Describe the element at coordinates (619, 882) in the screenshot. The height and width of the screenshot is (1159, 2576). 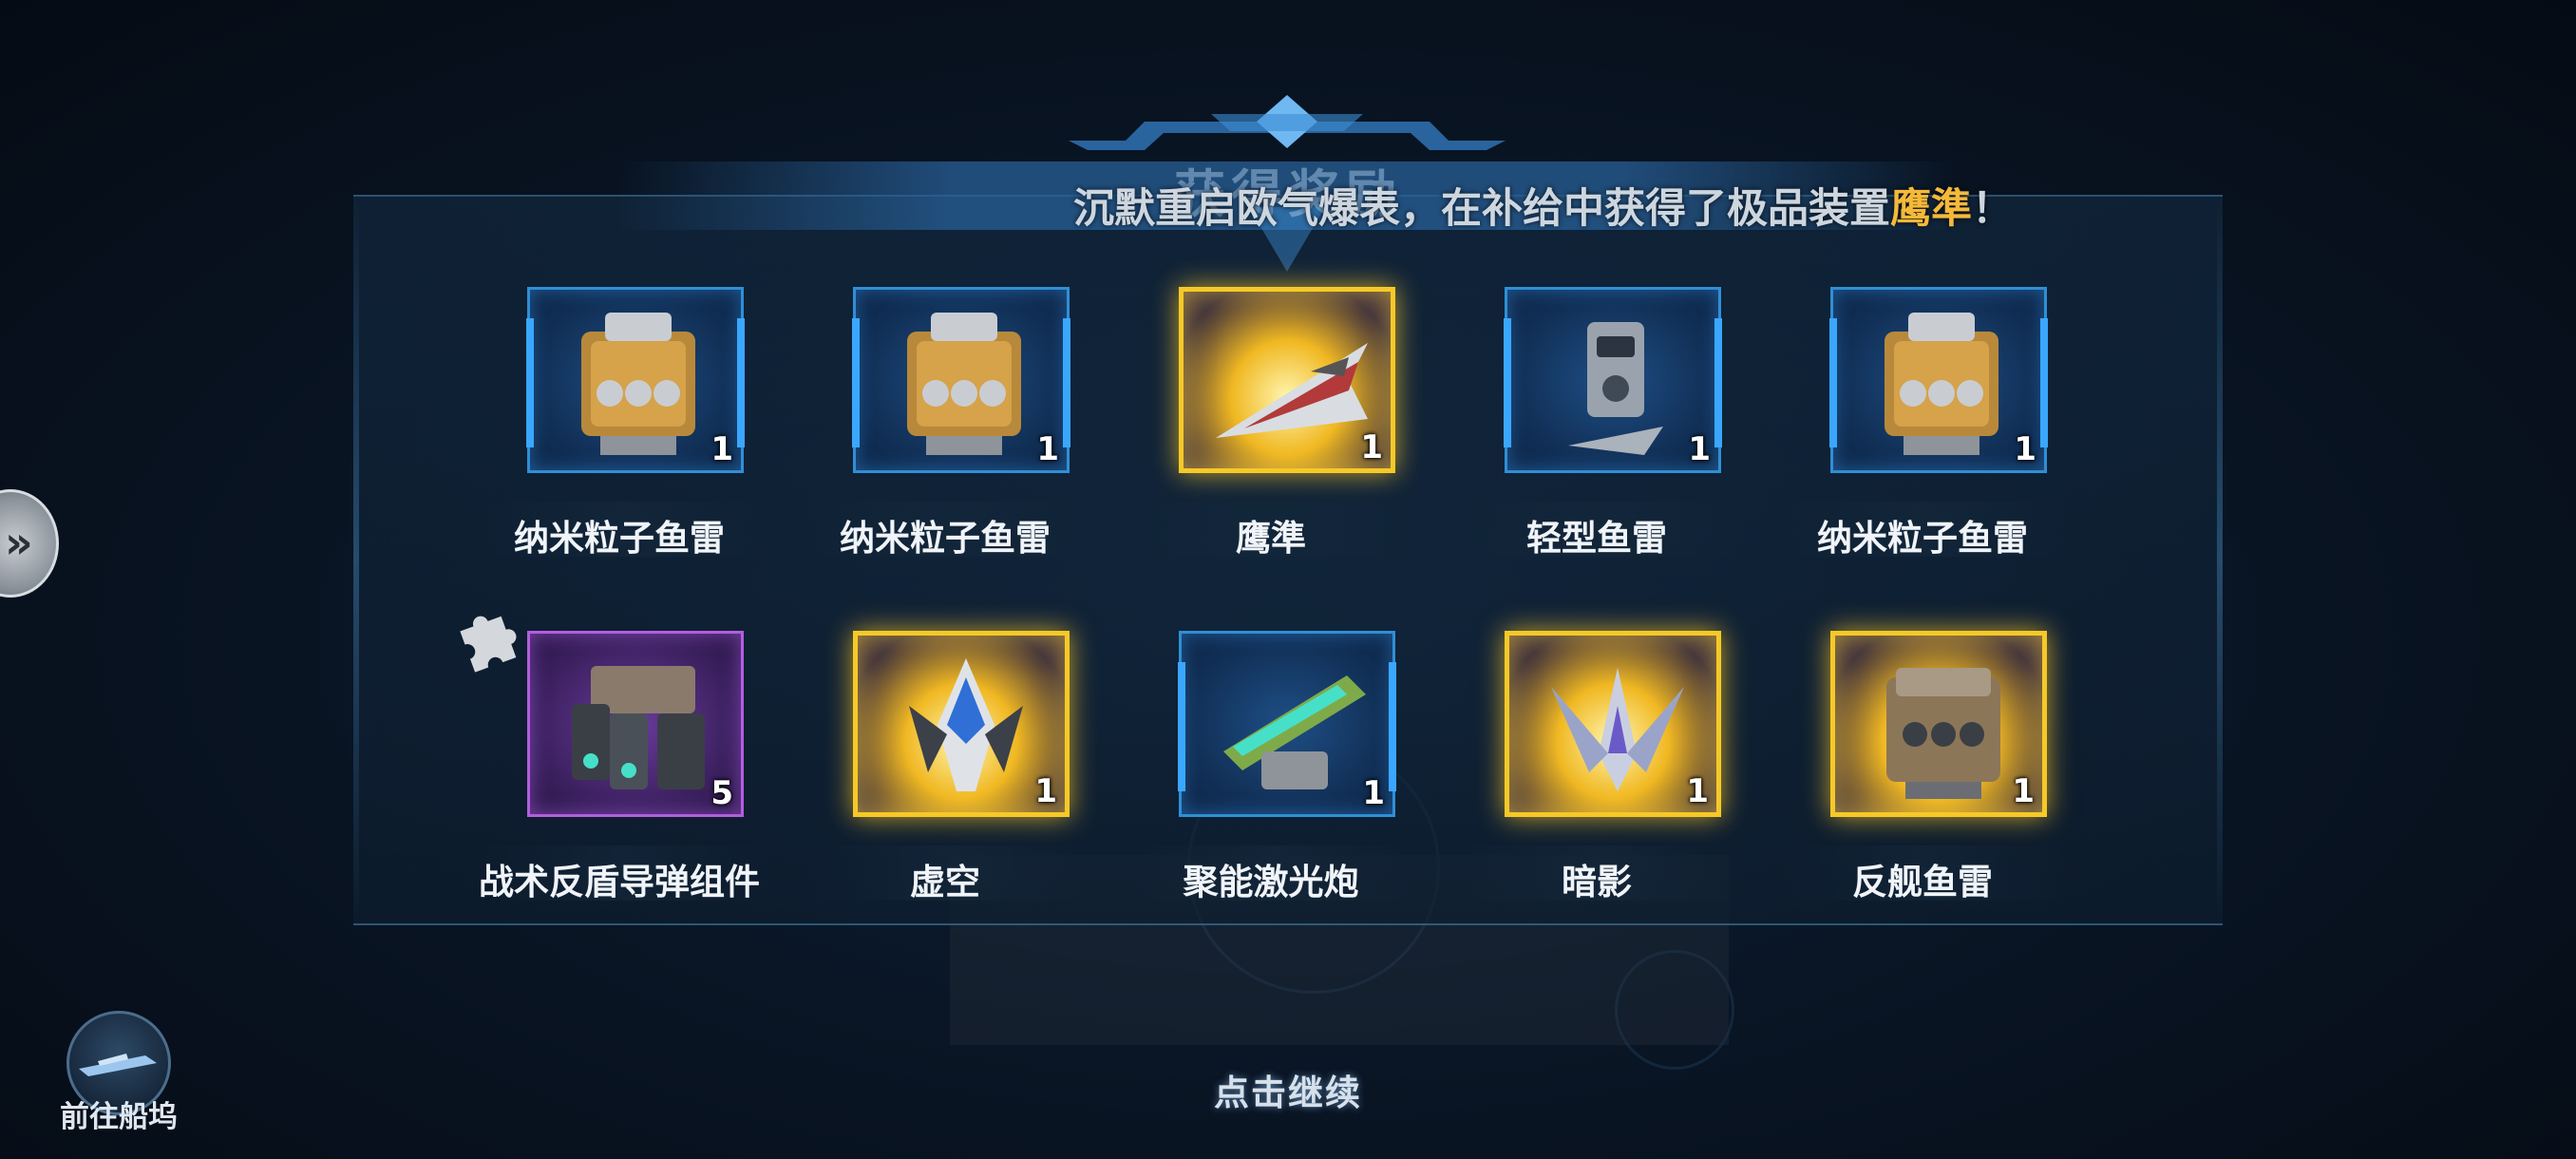
I see `item-name: 战术反盾导弹组件` at that location.